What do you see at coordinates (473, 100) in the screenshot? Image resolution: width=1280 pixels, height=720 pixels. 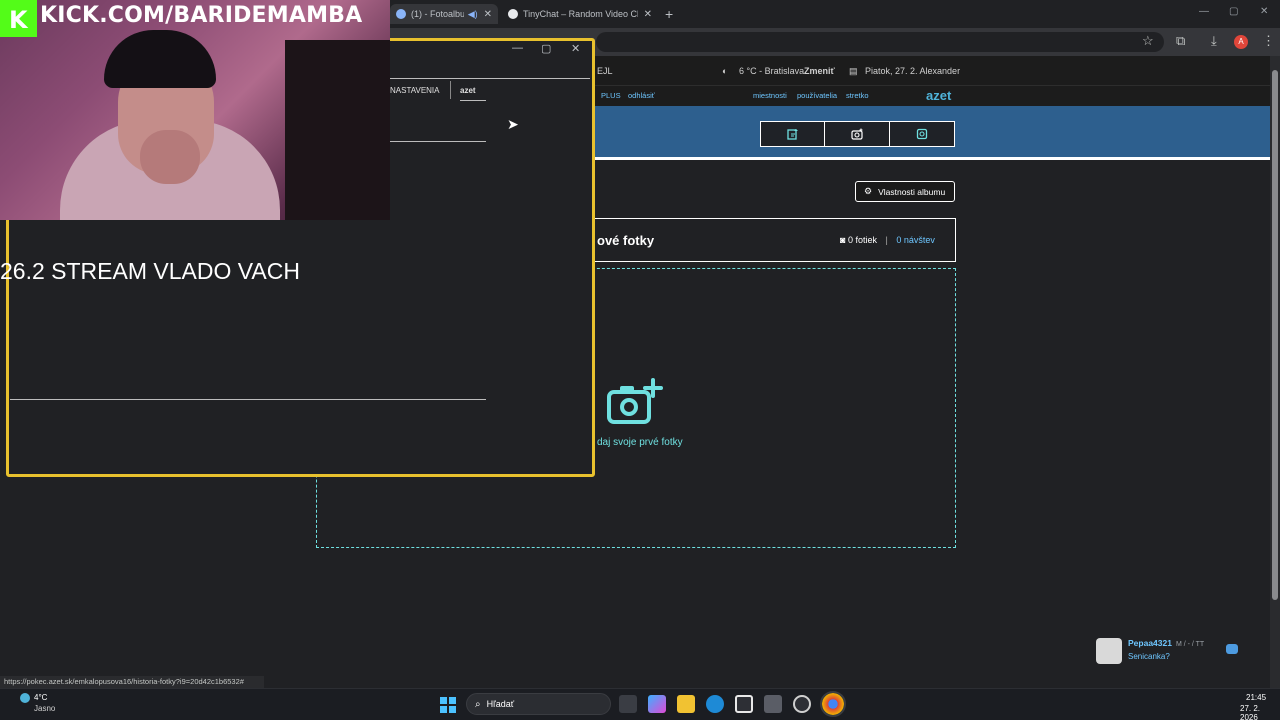 I see `overlay-tab-underline` at bounding box center [473, 100].